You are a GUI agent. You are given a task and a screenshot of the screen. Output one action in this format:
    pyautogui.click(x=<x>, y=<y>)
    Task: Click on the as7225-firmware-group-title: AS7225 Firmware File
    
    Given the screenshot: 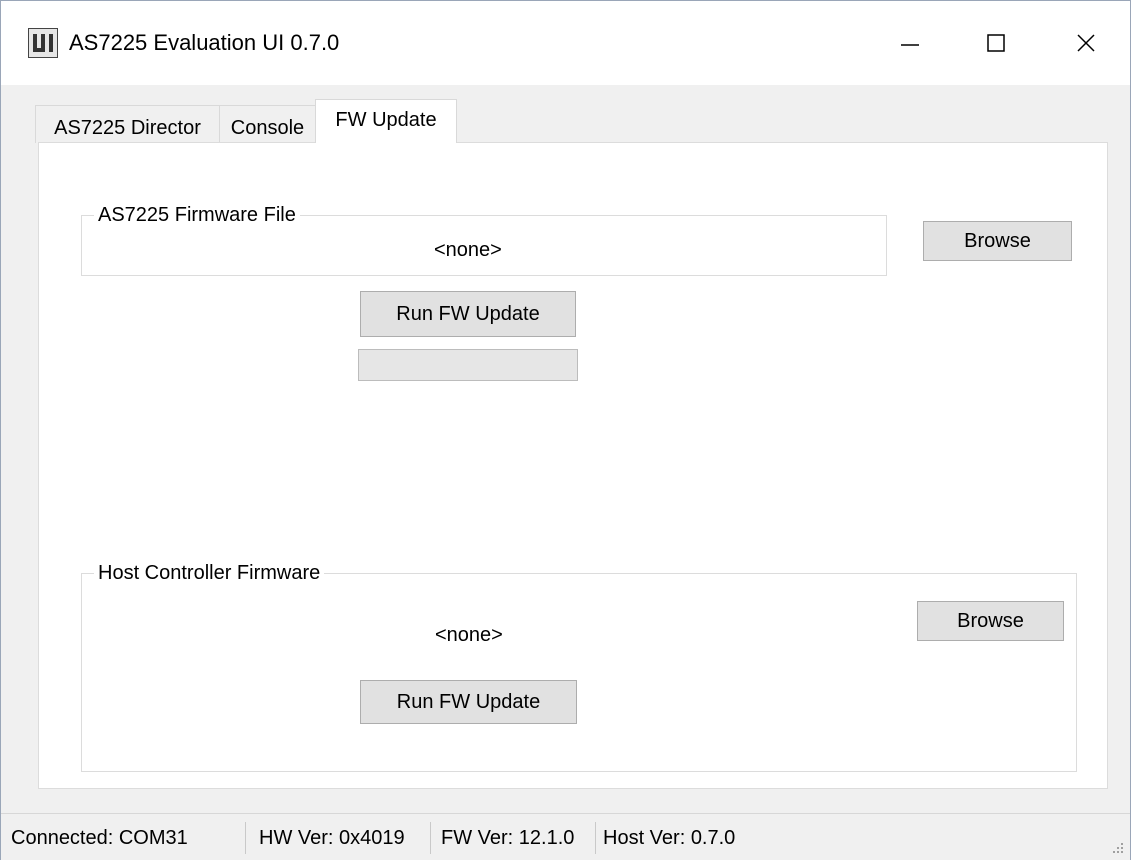 What is the action you would take?
    pyautogui.click(x=197, y=215)
    